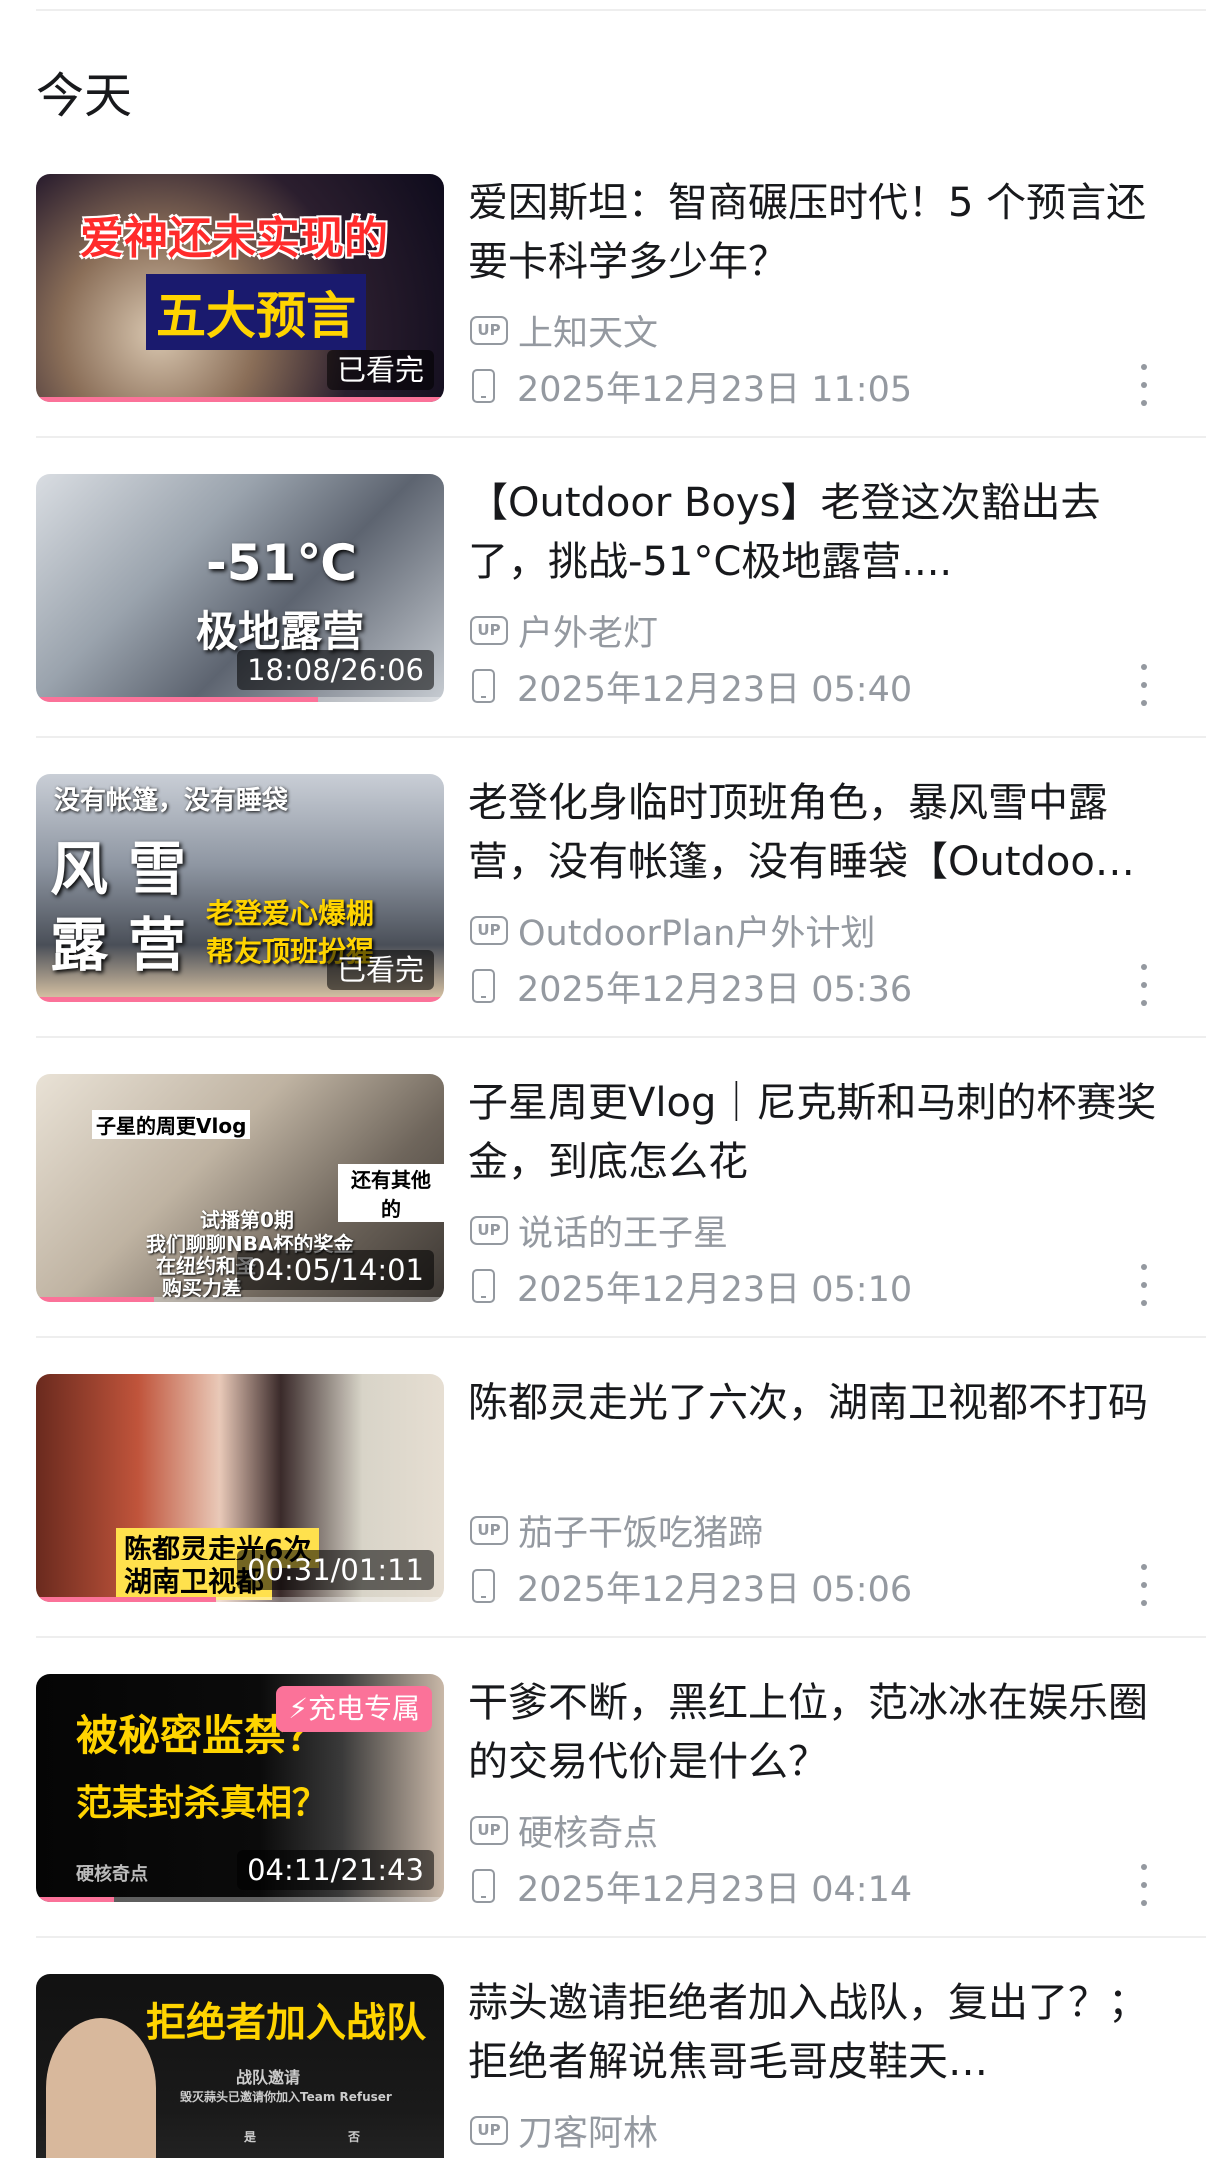 The image size is (1206, 2158). What do you see at coordinates (256, 312) in the screenshot?
I see `thumb-caption-2: 五大预言` at bounding box center [256, 312].